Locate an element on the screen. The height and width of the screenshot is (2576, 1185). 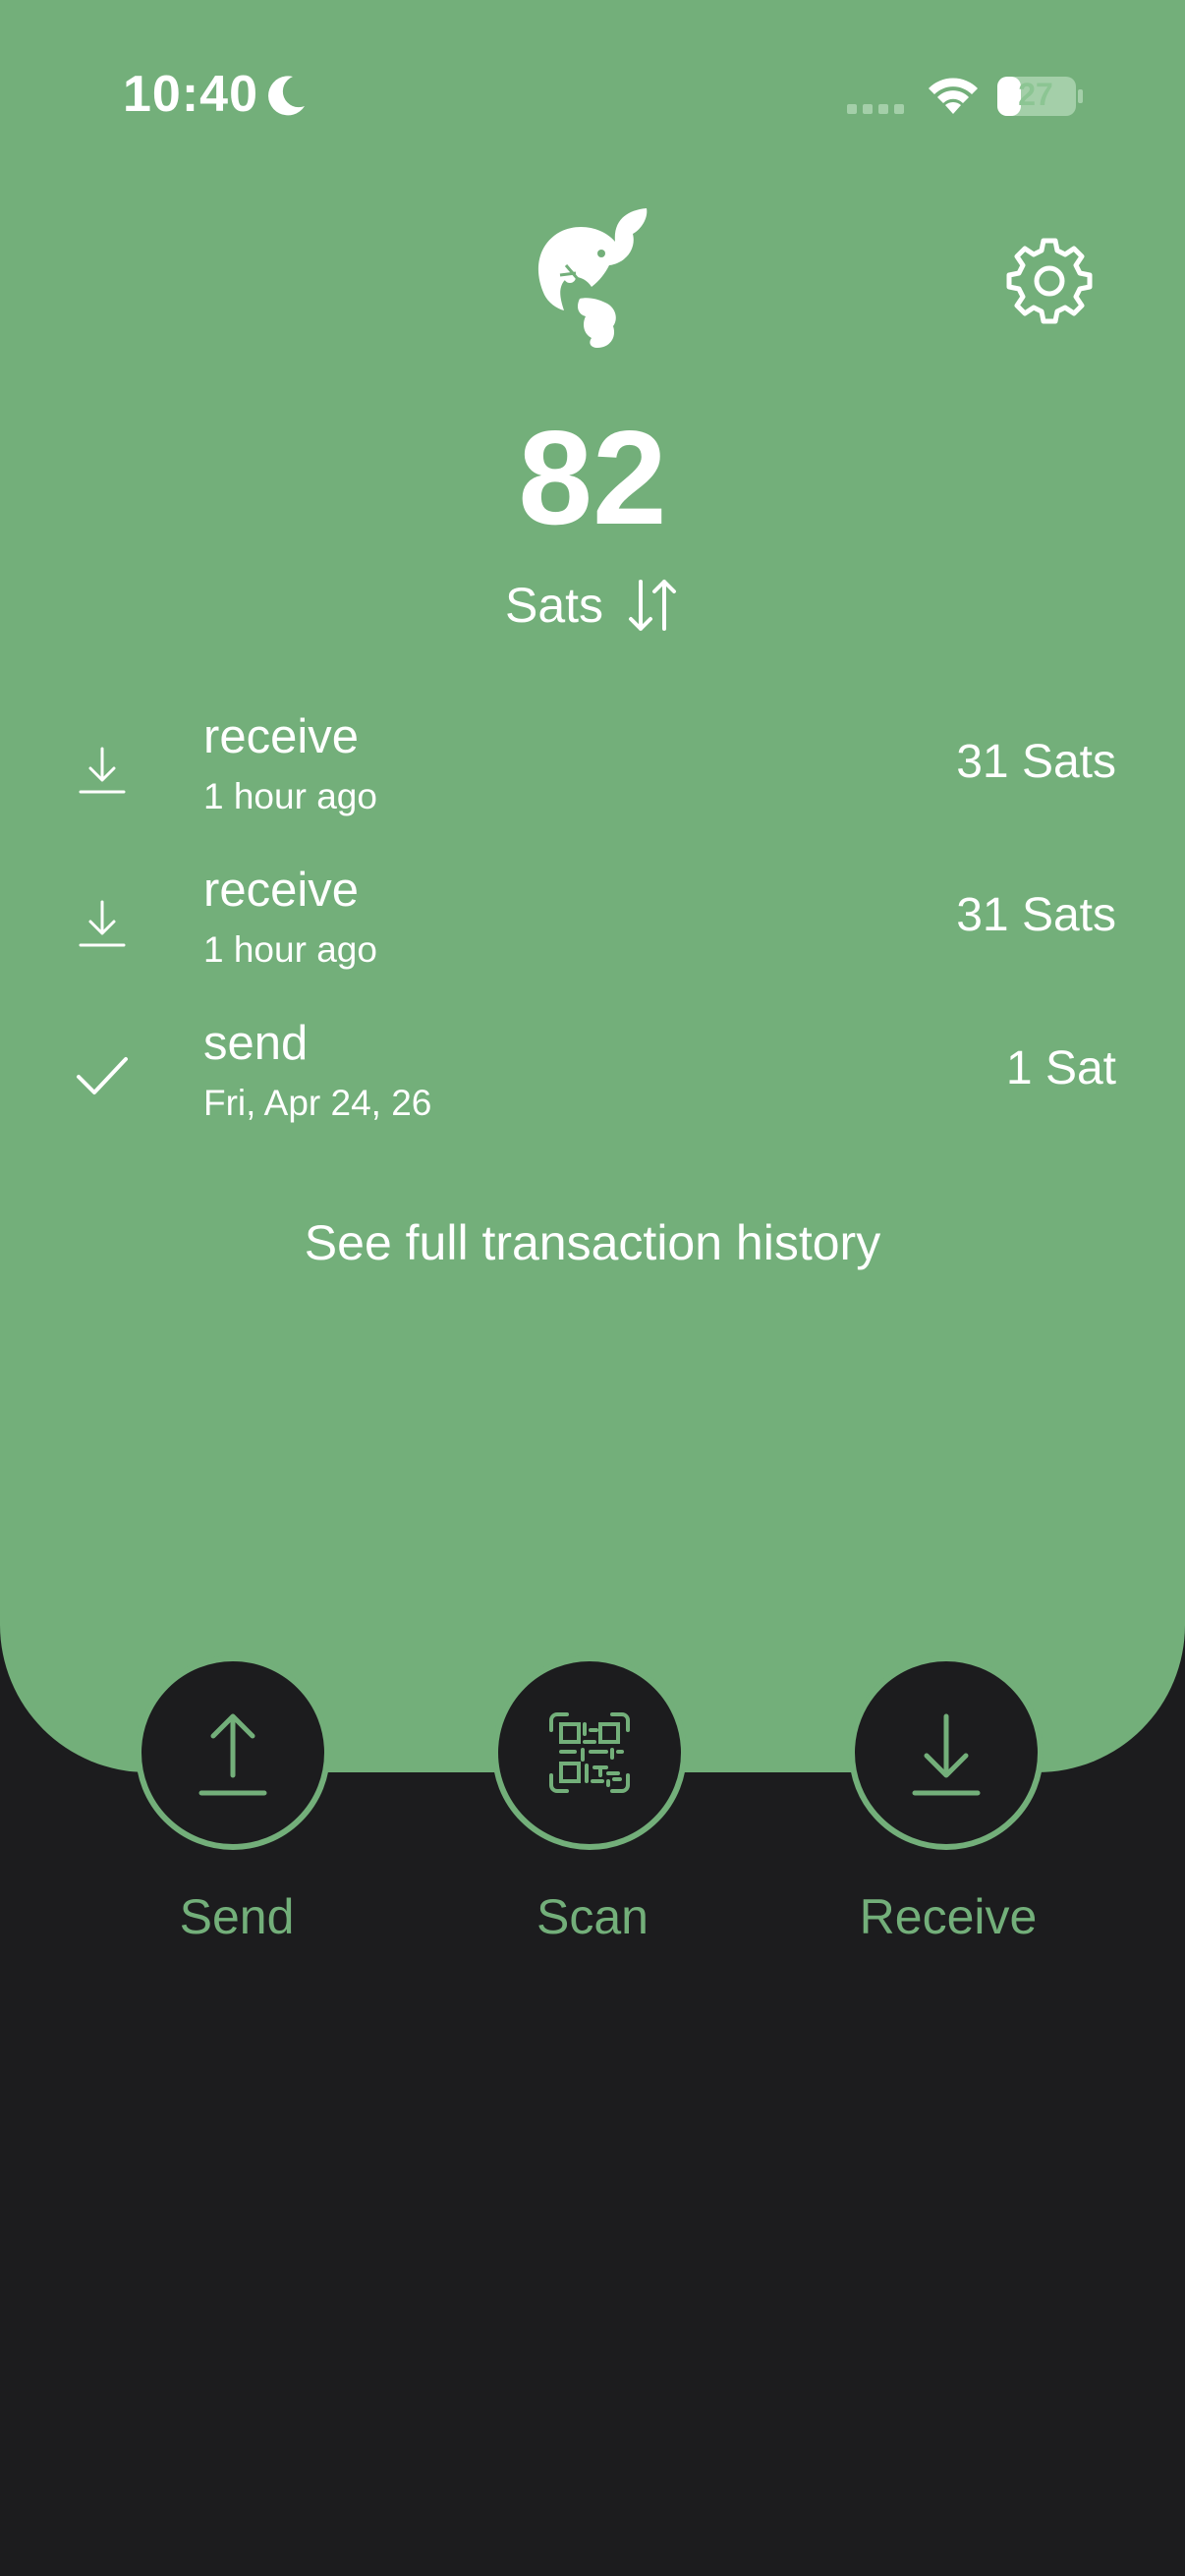
moon-icon is located at coordinates (287, 96).